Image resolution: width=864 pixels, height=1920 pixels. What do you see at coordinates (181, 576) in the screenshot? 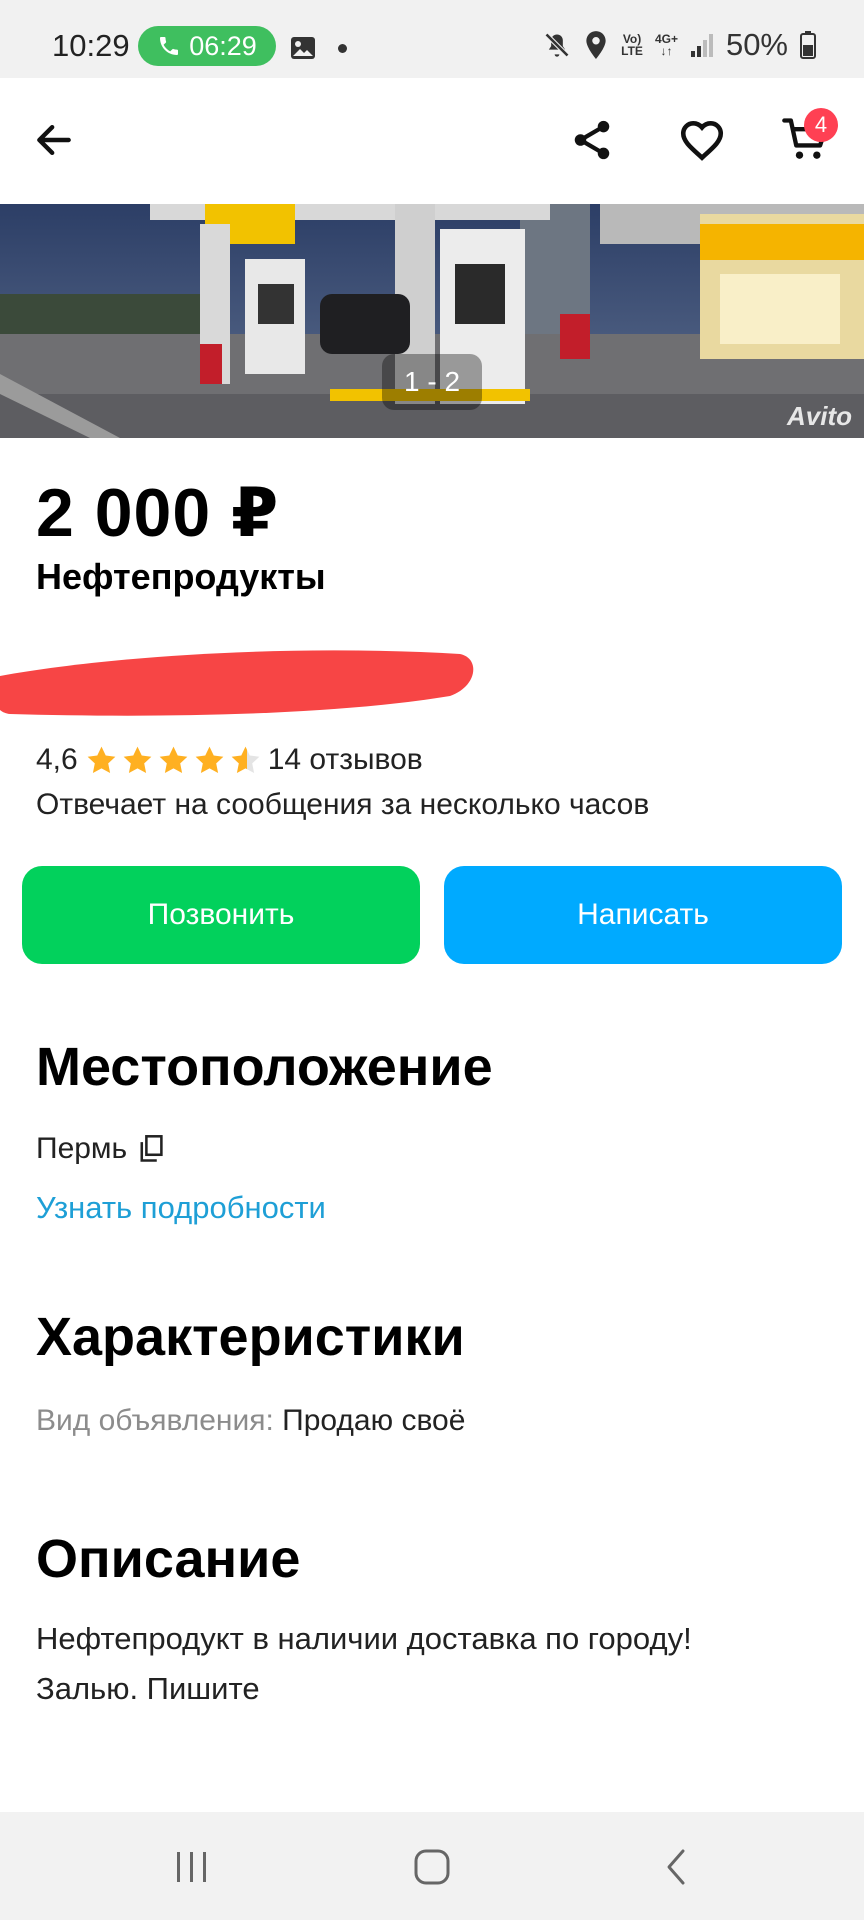
I see `listing-title: Нефтепродукты` at bounding box center [181, 576].